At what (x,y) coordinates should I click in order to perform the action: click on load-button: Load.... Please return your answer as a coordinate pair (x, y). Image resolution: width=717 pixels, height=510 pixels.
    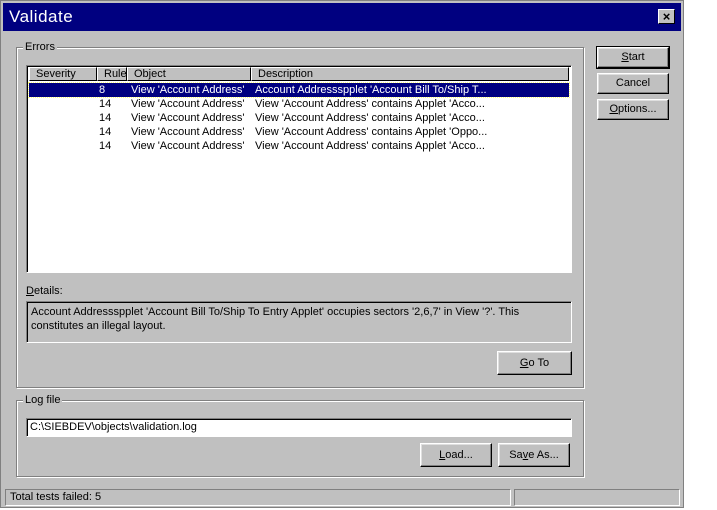
    Looking at the image, I should click on (456, 455).